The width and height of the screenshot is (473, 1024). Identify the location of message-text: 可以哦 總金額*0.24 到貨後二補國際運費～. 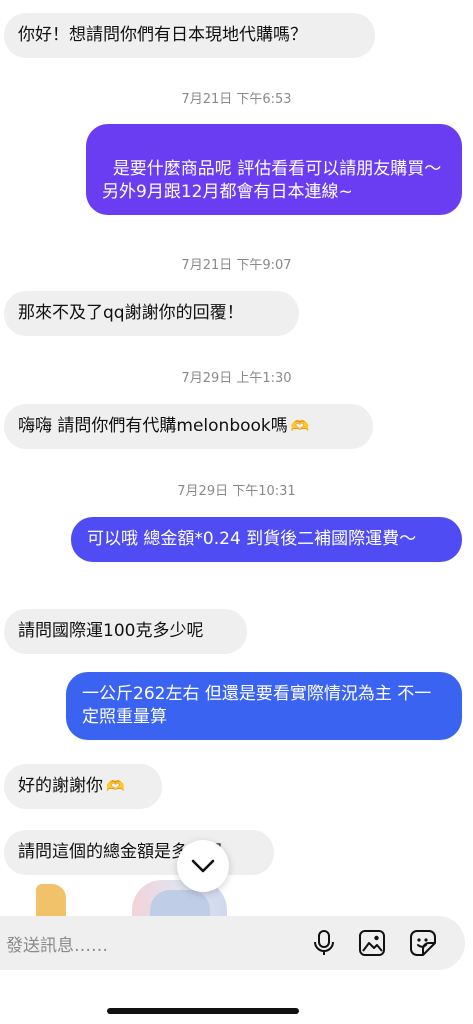
(252, 539).